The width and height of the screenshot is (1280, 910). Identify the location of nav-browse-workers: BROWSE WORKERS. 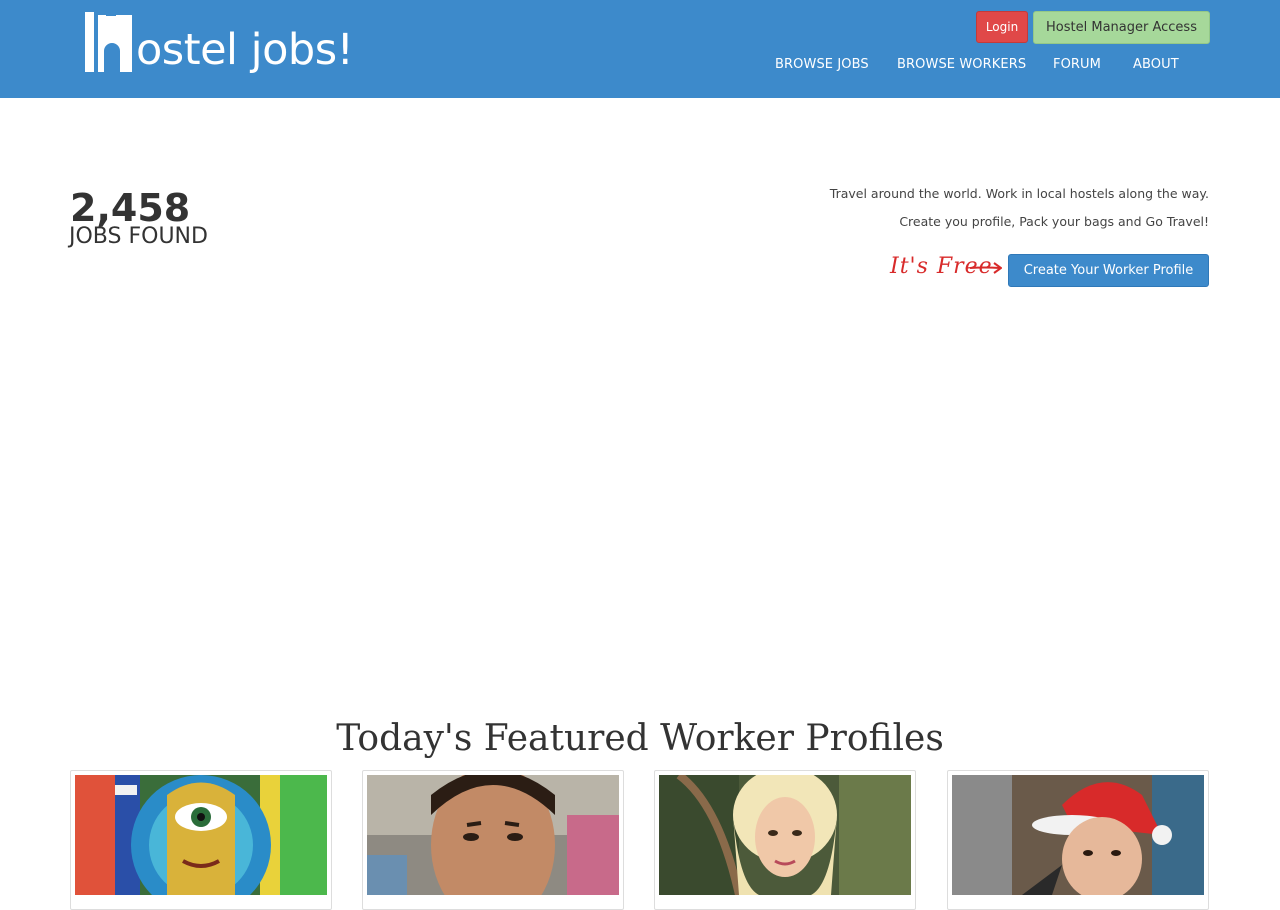
(961, 64).